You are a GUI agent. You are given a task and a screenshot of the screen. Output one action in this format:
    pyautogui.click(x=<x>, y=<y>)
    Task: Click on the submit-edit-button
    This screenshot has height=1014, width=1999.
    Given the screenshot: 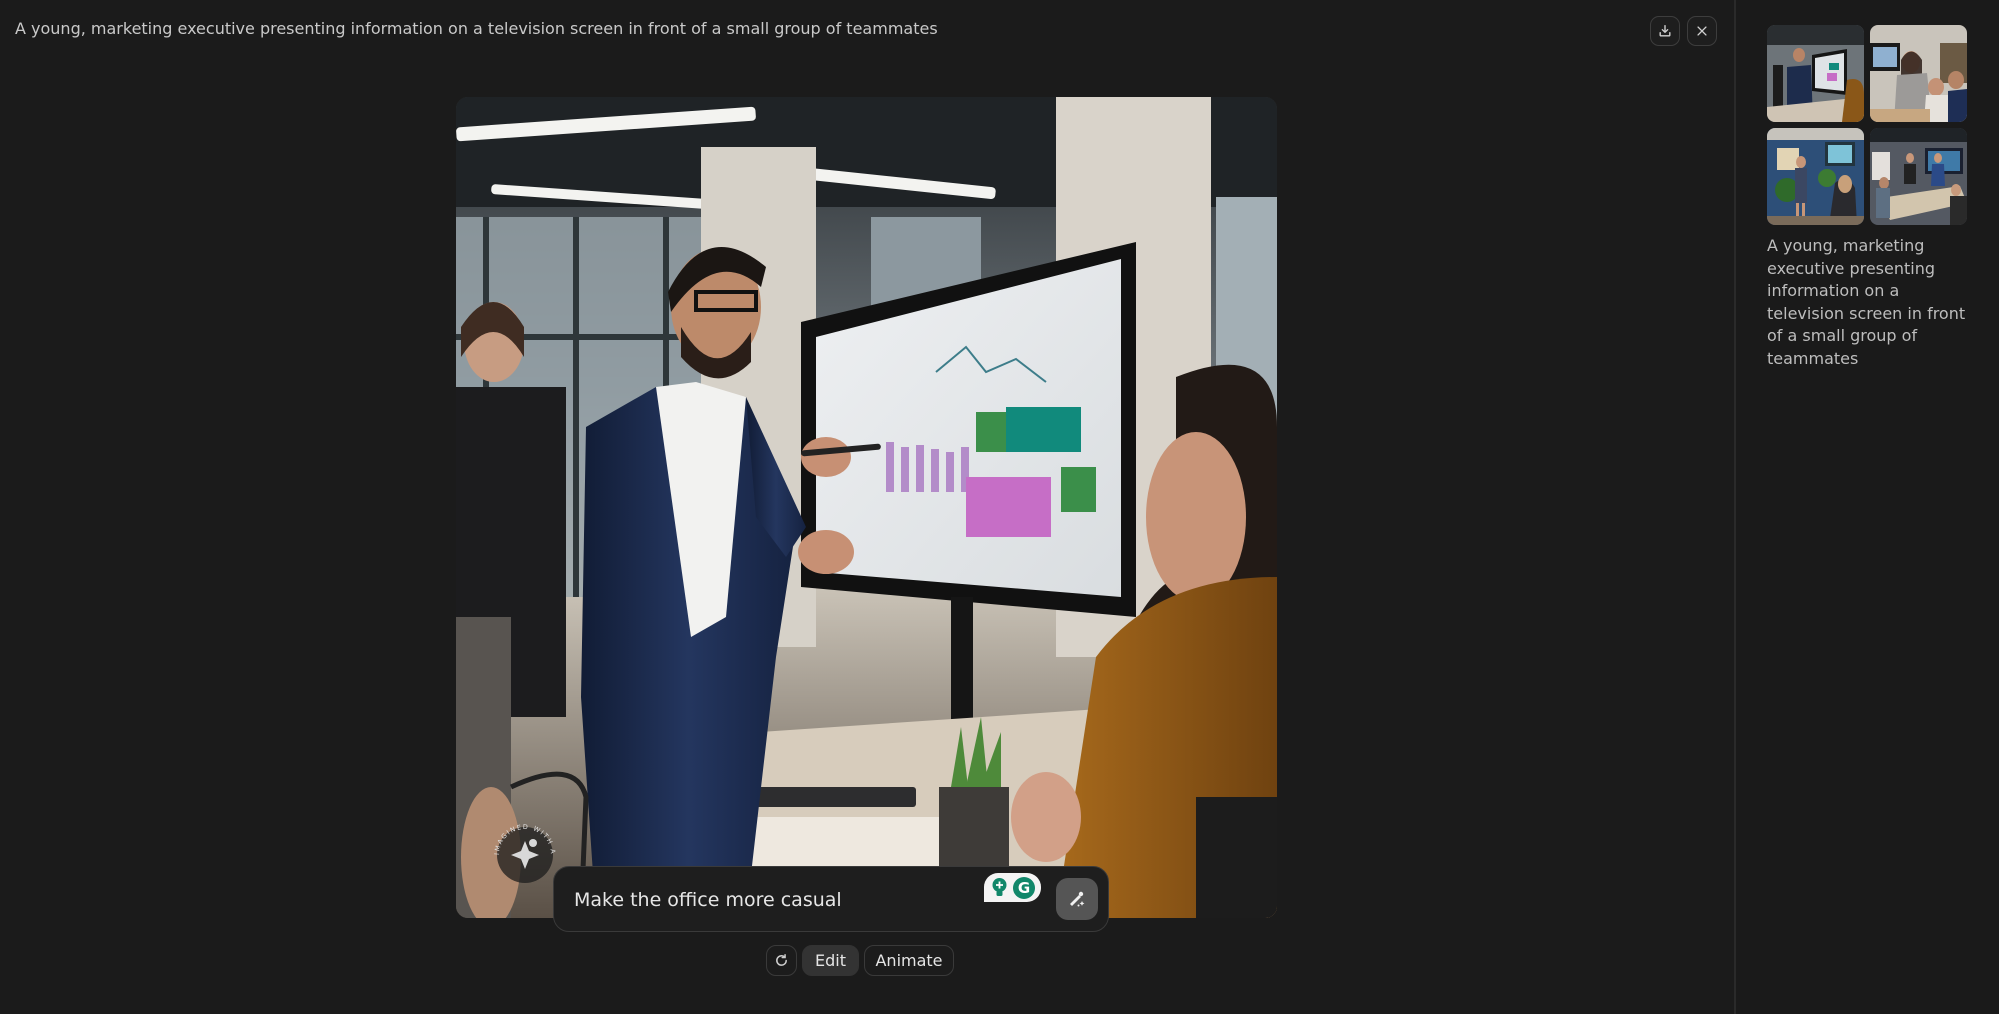 What is the action you would take?
    pyautogui.click(x=1077, y=899)
    